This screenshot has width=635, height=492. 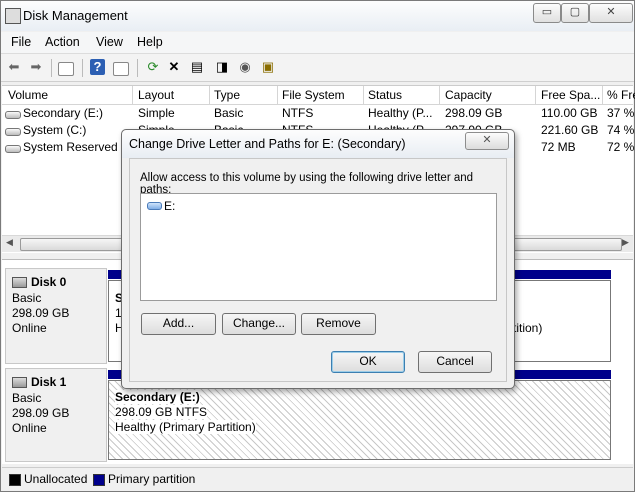 I want to click on close-button: ✕, so click(x=611, y=13).